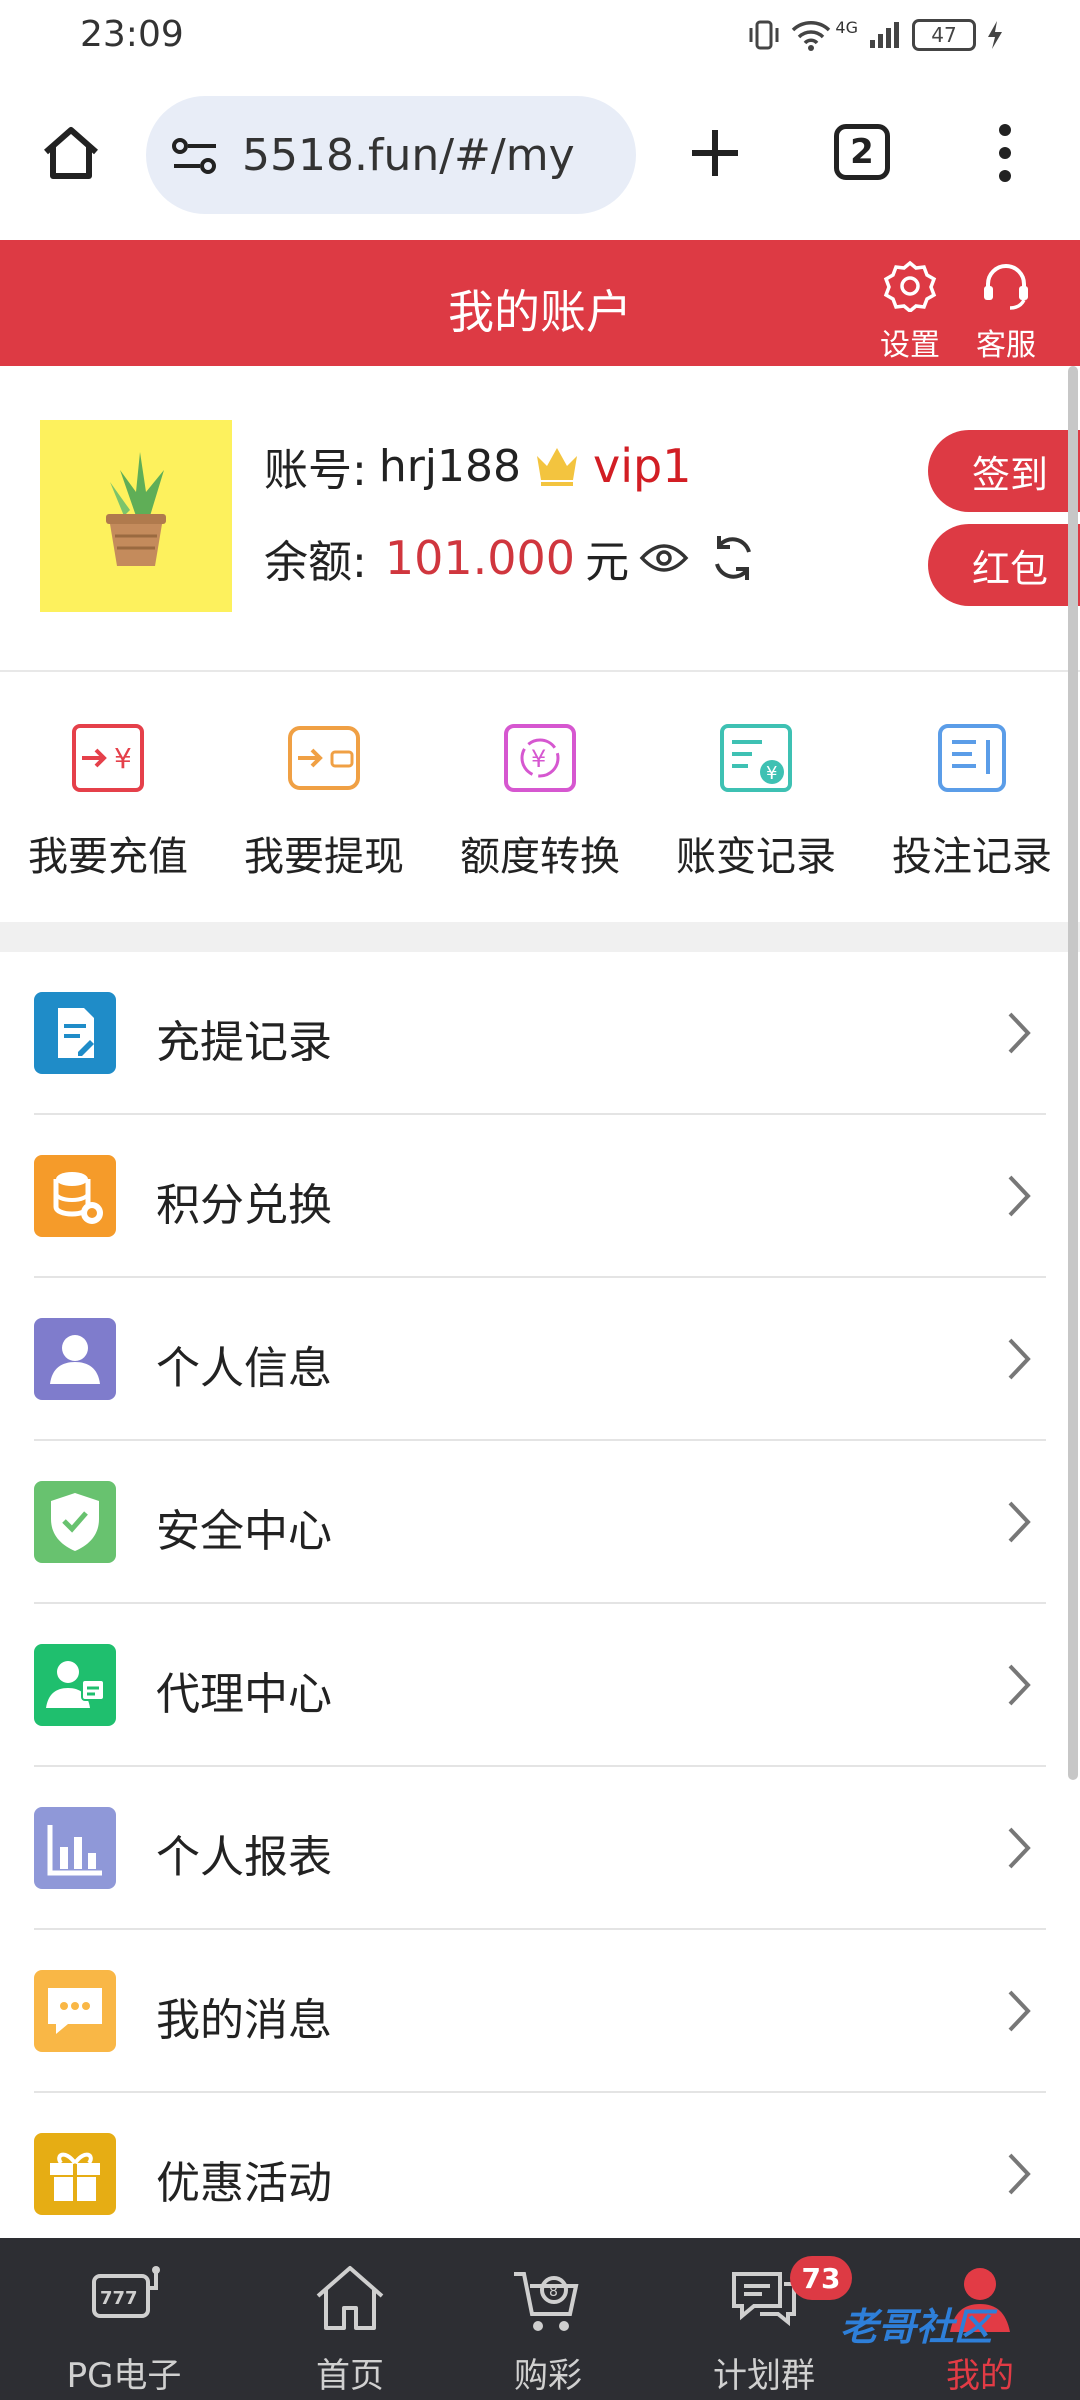 This screenshot has width=1080, height=2400. Describe the element at coordinates (480, 558) in the screenshot. I see `balance-value: 101.000` at that location.